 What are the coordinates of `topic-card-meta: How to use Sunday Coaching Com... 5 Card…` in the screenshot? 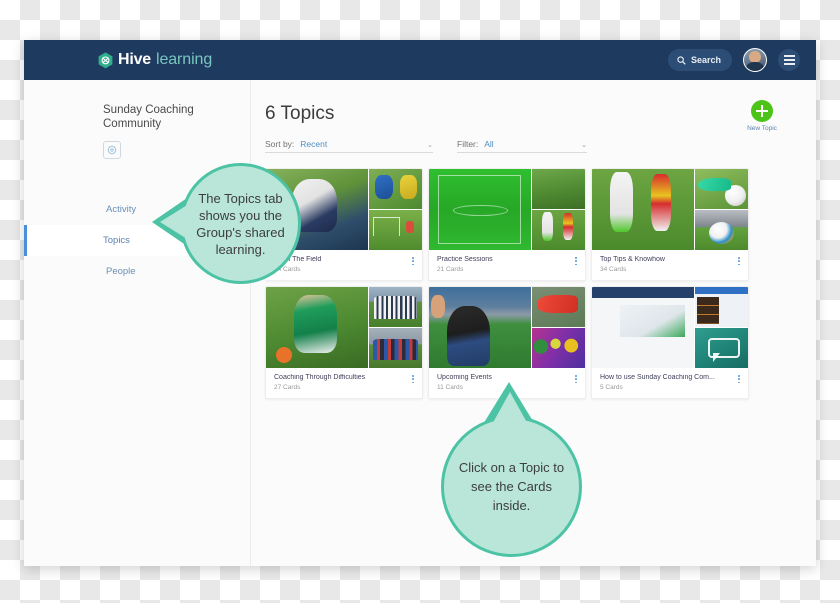 It's located at (670, 383).